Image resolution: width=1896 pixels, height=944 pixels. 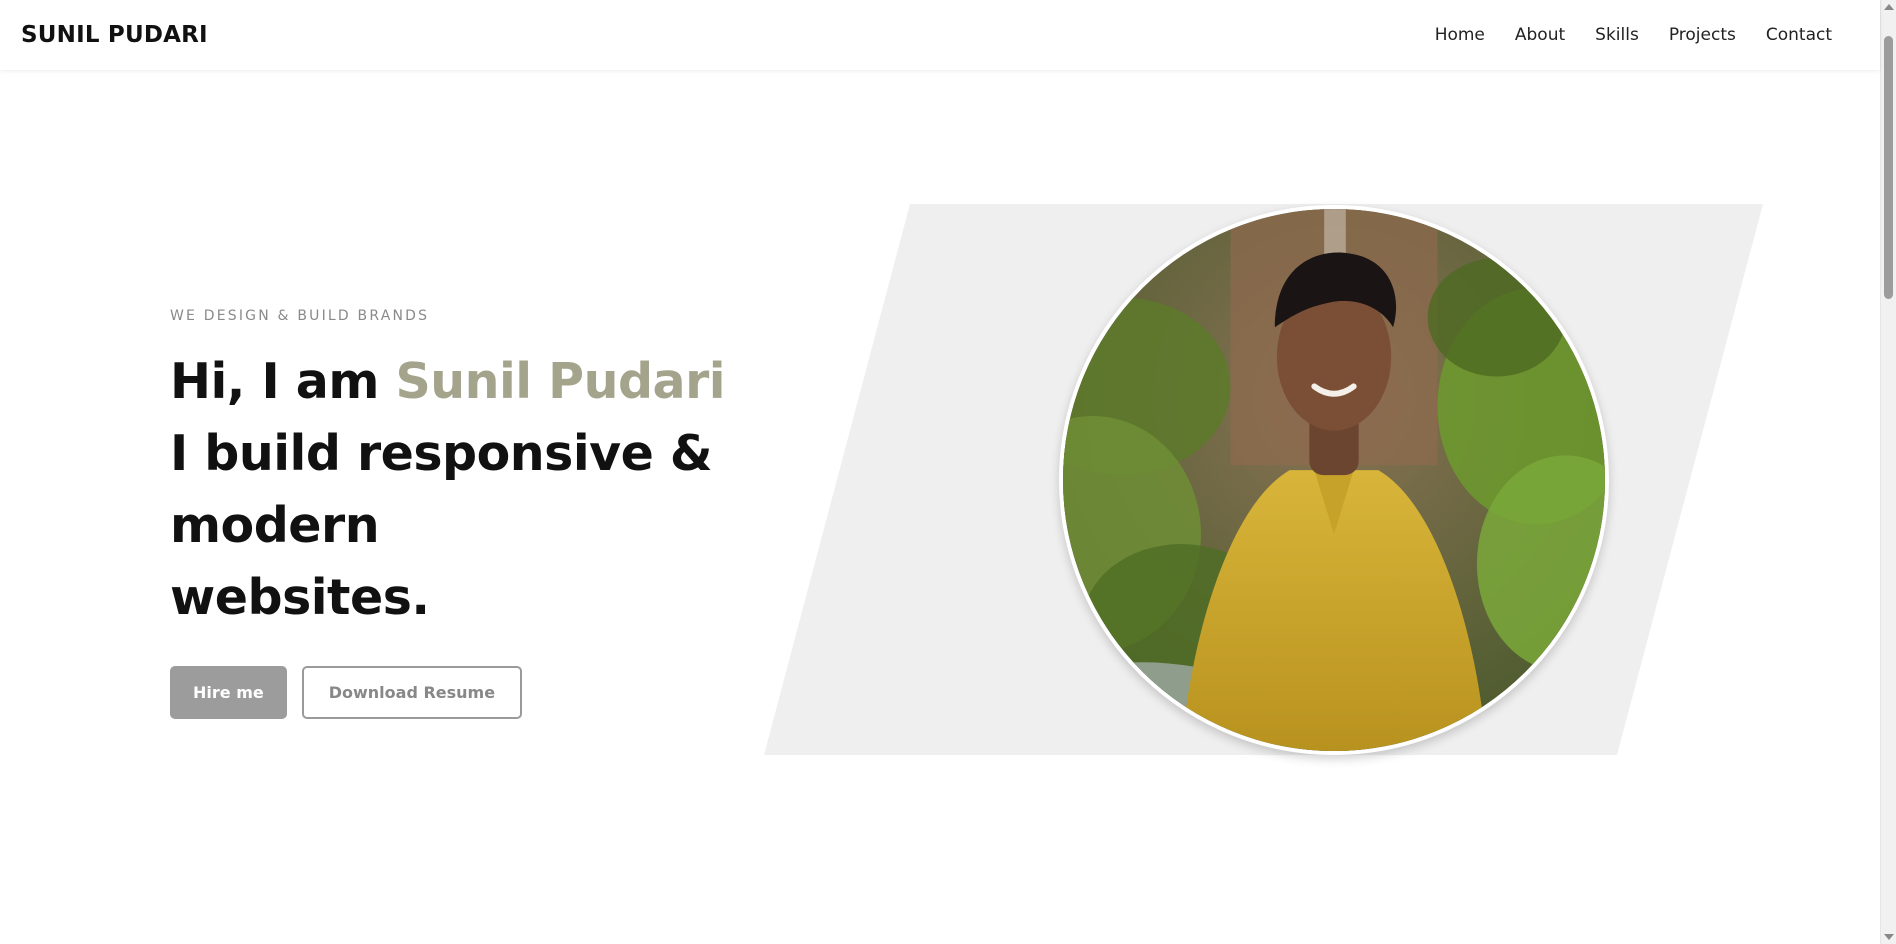 What do you see at coordinates (283, 381) in the screenshot?
I see `headline-greeting: Hi, I am` at bounding box center [283, 381].